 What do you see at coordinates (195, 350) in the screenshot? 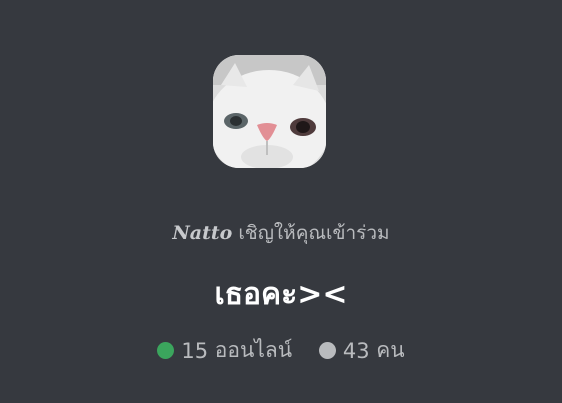
I see `online-count: 15` at bounding box center [195, 350].